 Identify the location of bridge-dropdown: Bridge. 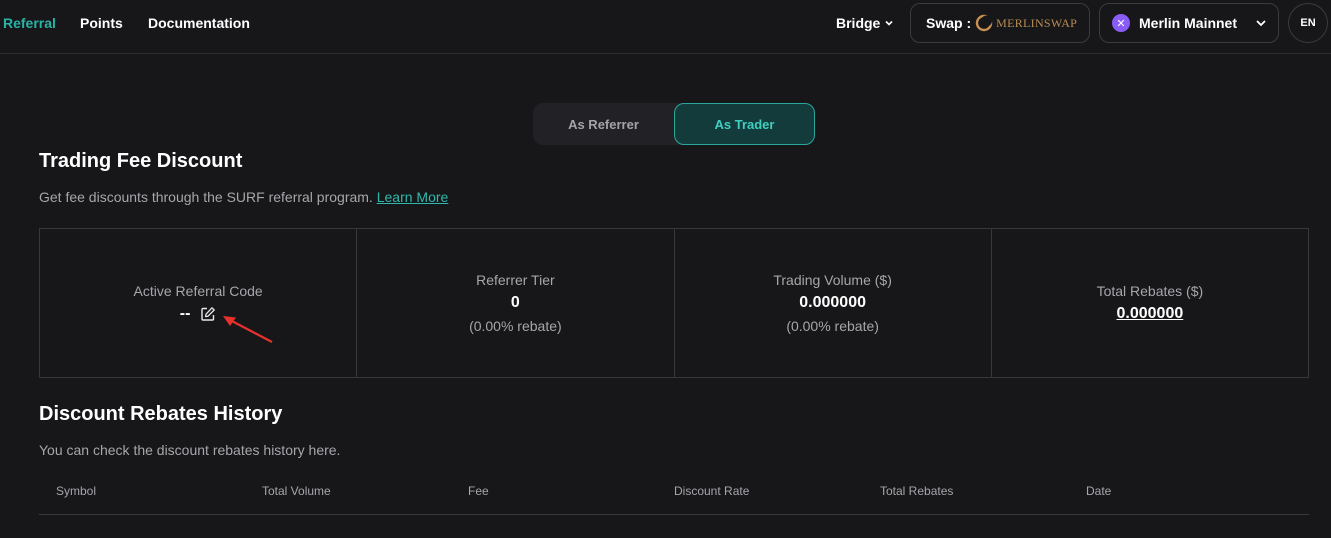
(865, 23).